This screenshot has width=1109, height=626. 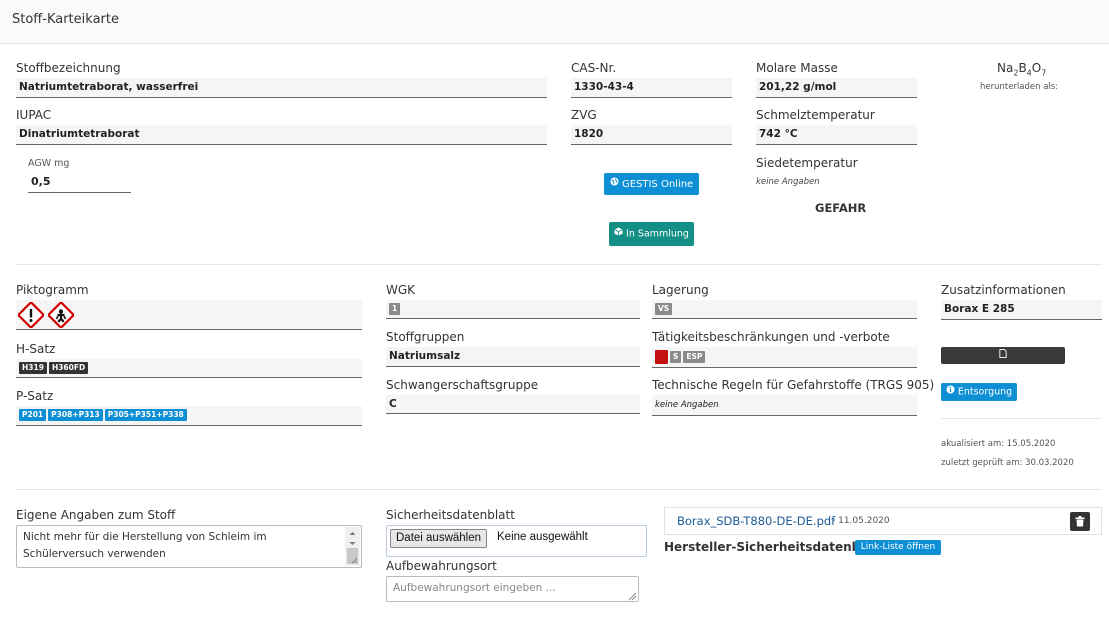 What do you see at coordinates (632, 597) in the screenshot?
I see `resize-handle-icon` at bounding box center [632, 597].